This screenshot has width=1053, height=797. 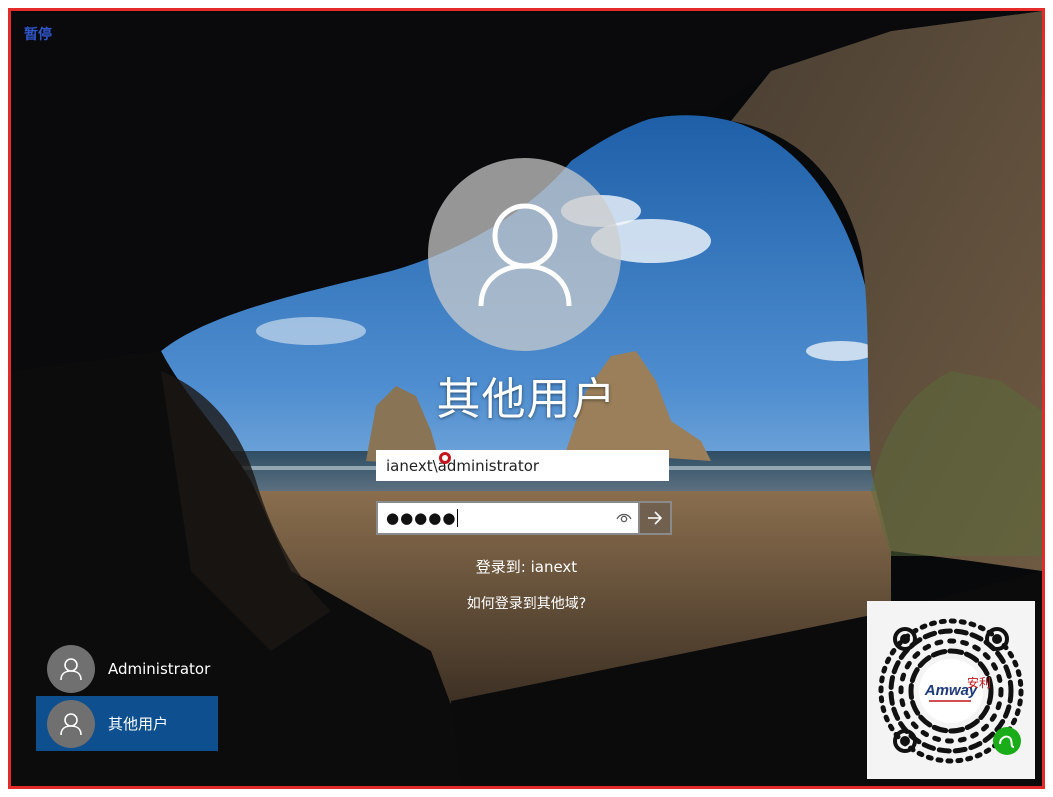 I want to click on svg-text: 安利, so click(x=979, y=682).